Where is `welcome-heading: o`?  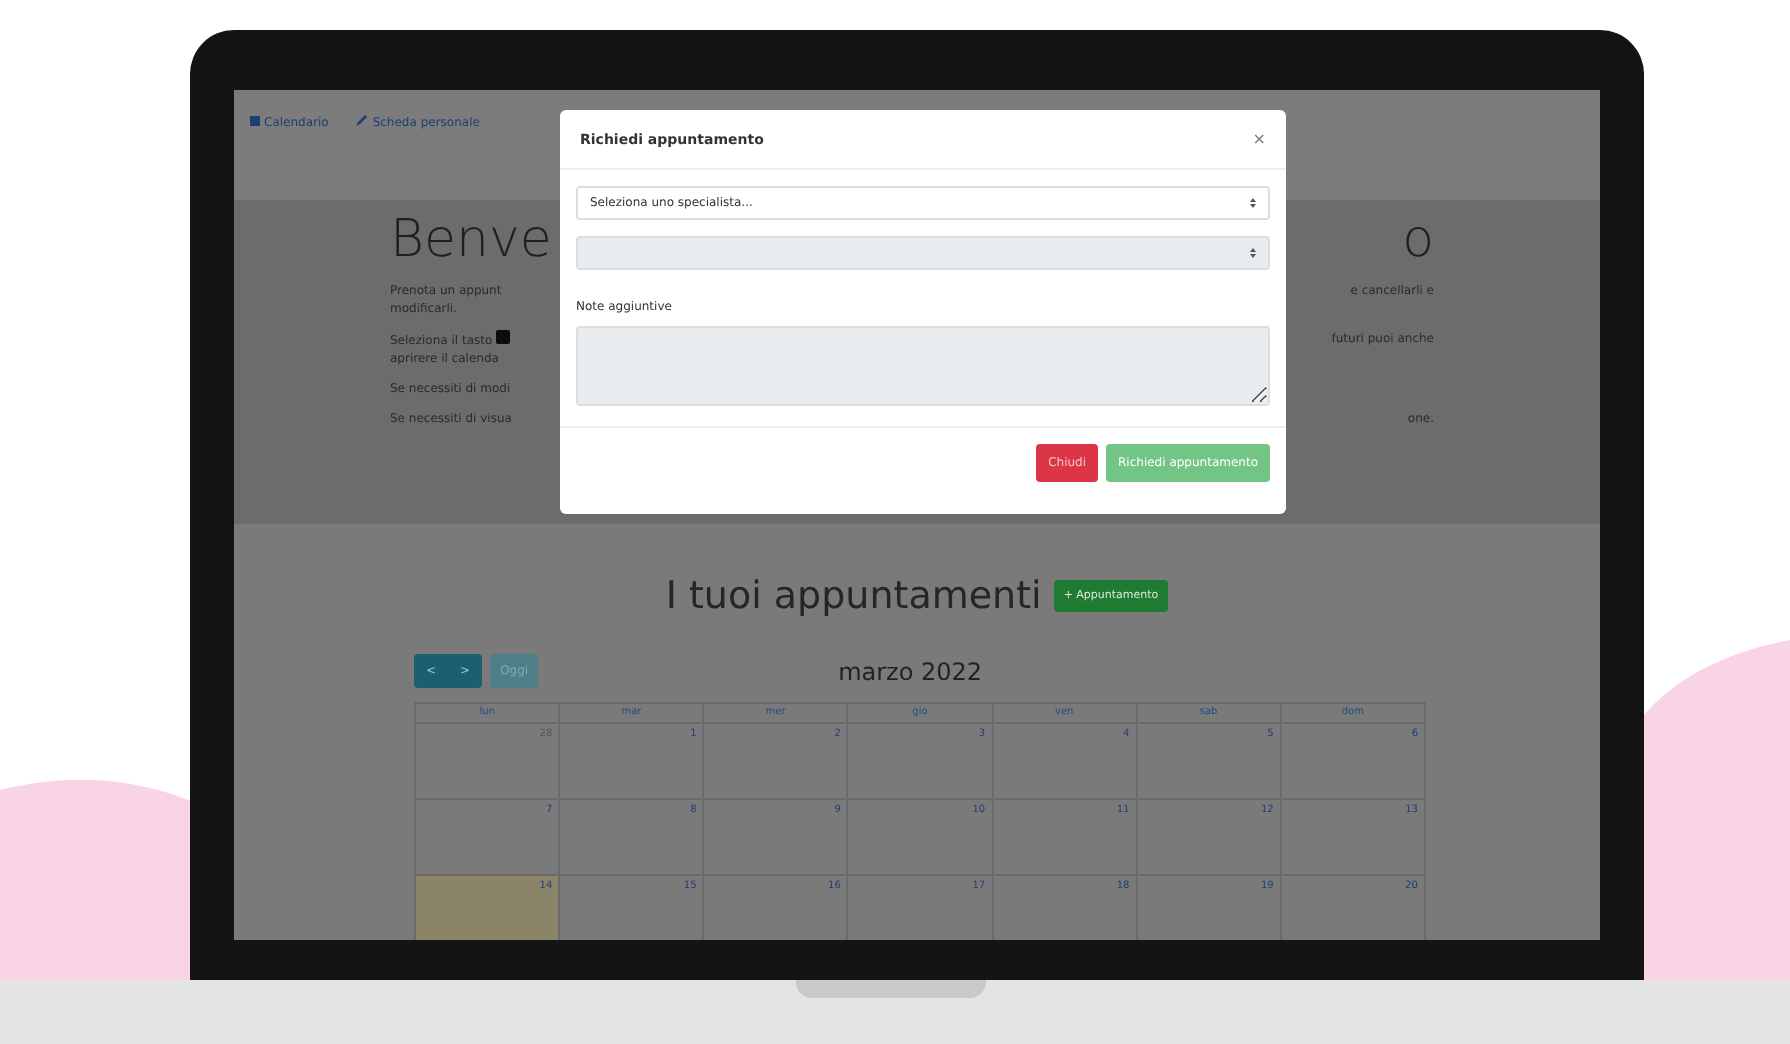 welcome-heading: o is located at coordinates (1418, 241).